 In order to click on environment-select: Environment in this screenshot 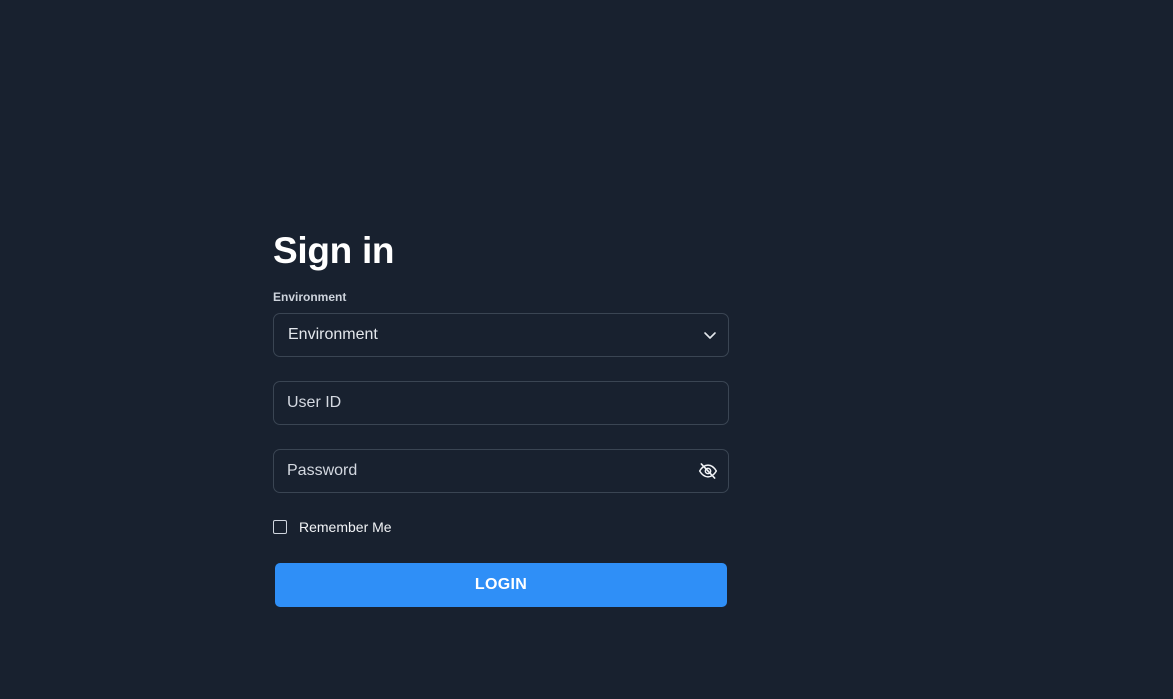, I will do `click(501, 335)`.